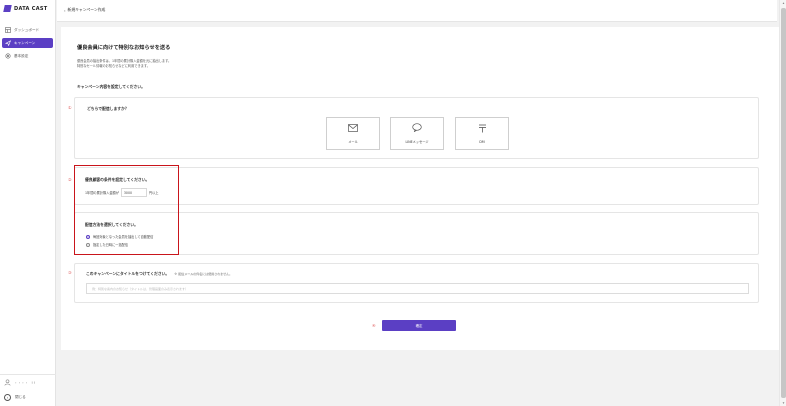  Describe the element at coordinates (31, 8) in the screenshot. I see `brand-name: DATA CAST` at that location.